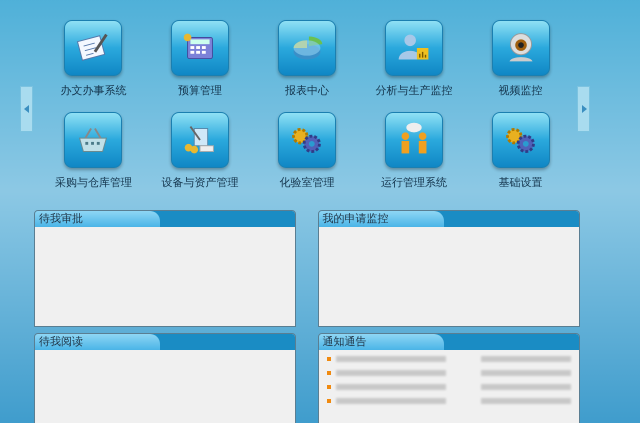 The height and width of the screenshot is (423, 640). Describe the element at coordinates (307, 59) in the screenshot. I see `module-button: 报表中心` at that location.